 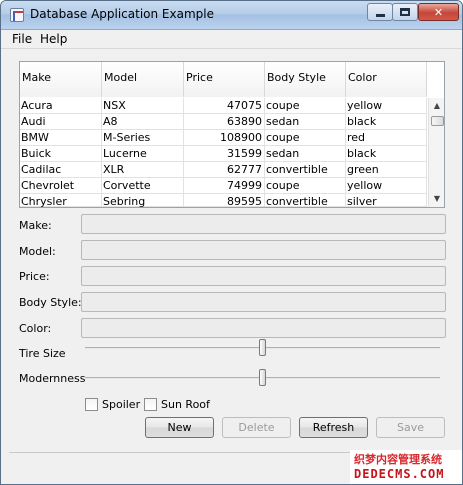 I want to click on save-button: Save, so click(x=410, y=427).